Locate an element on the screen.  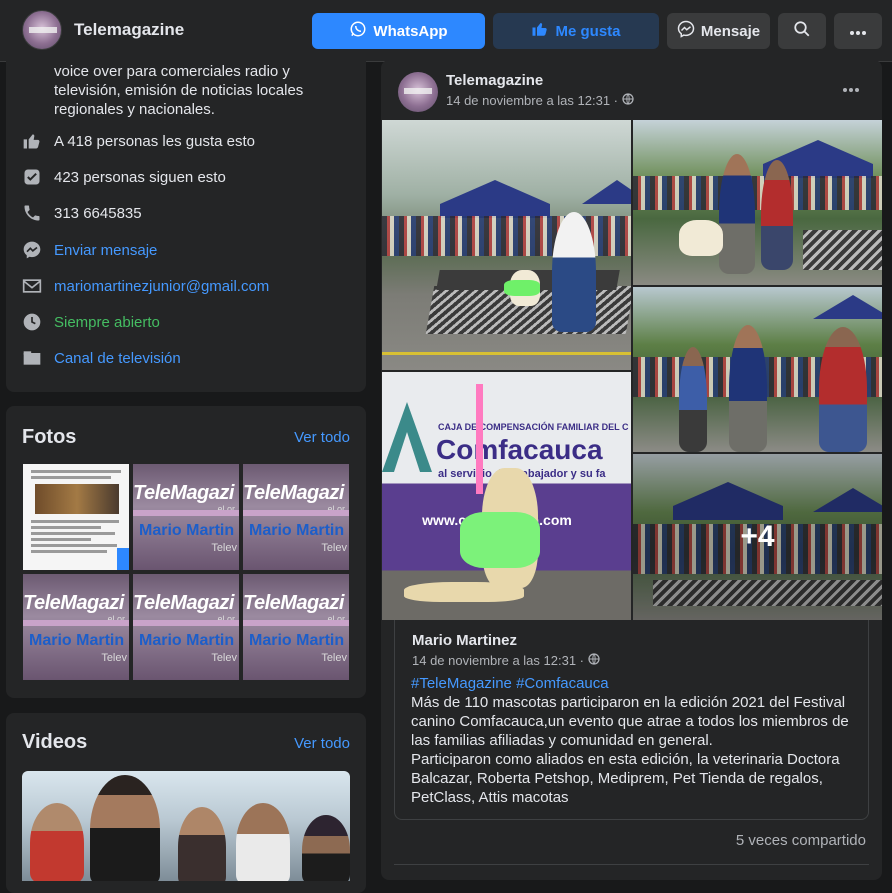
divider is located at coordinates (631, 864).